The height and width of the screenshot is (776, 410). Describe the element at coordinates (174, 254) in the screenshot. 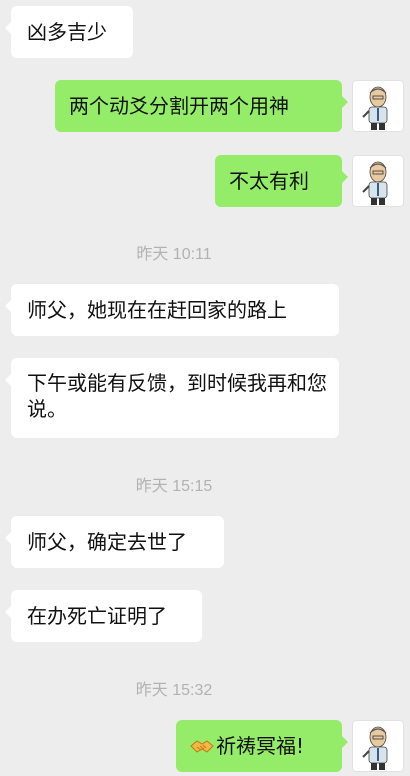

I see `timestamp: 昨天 10:11` at that location.